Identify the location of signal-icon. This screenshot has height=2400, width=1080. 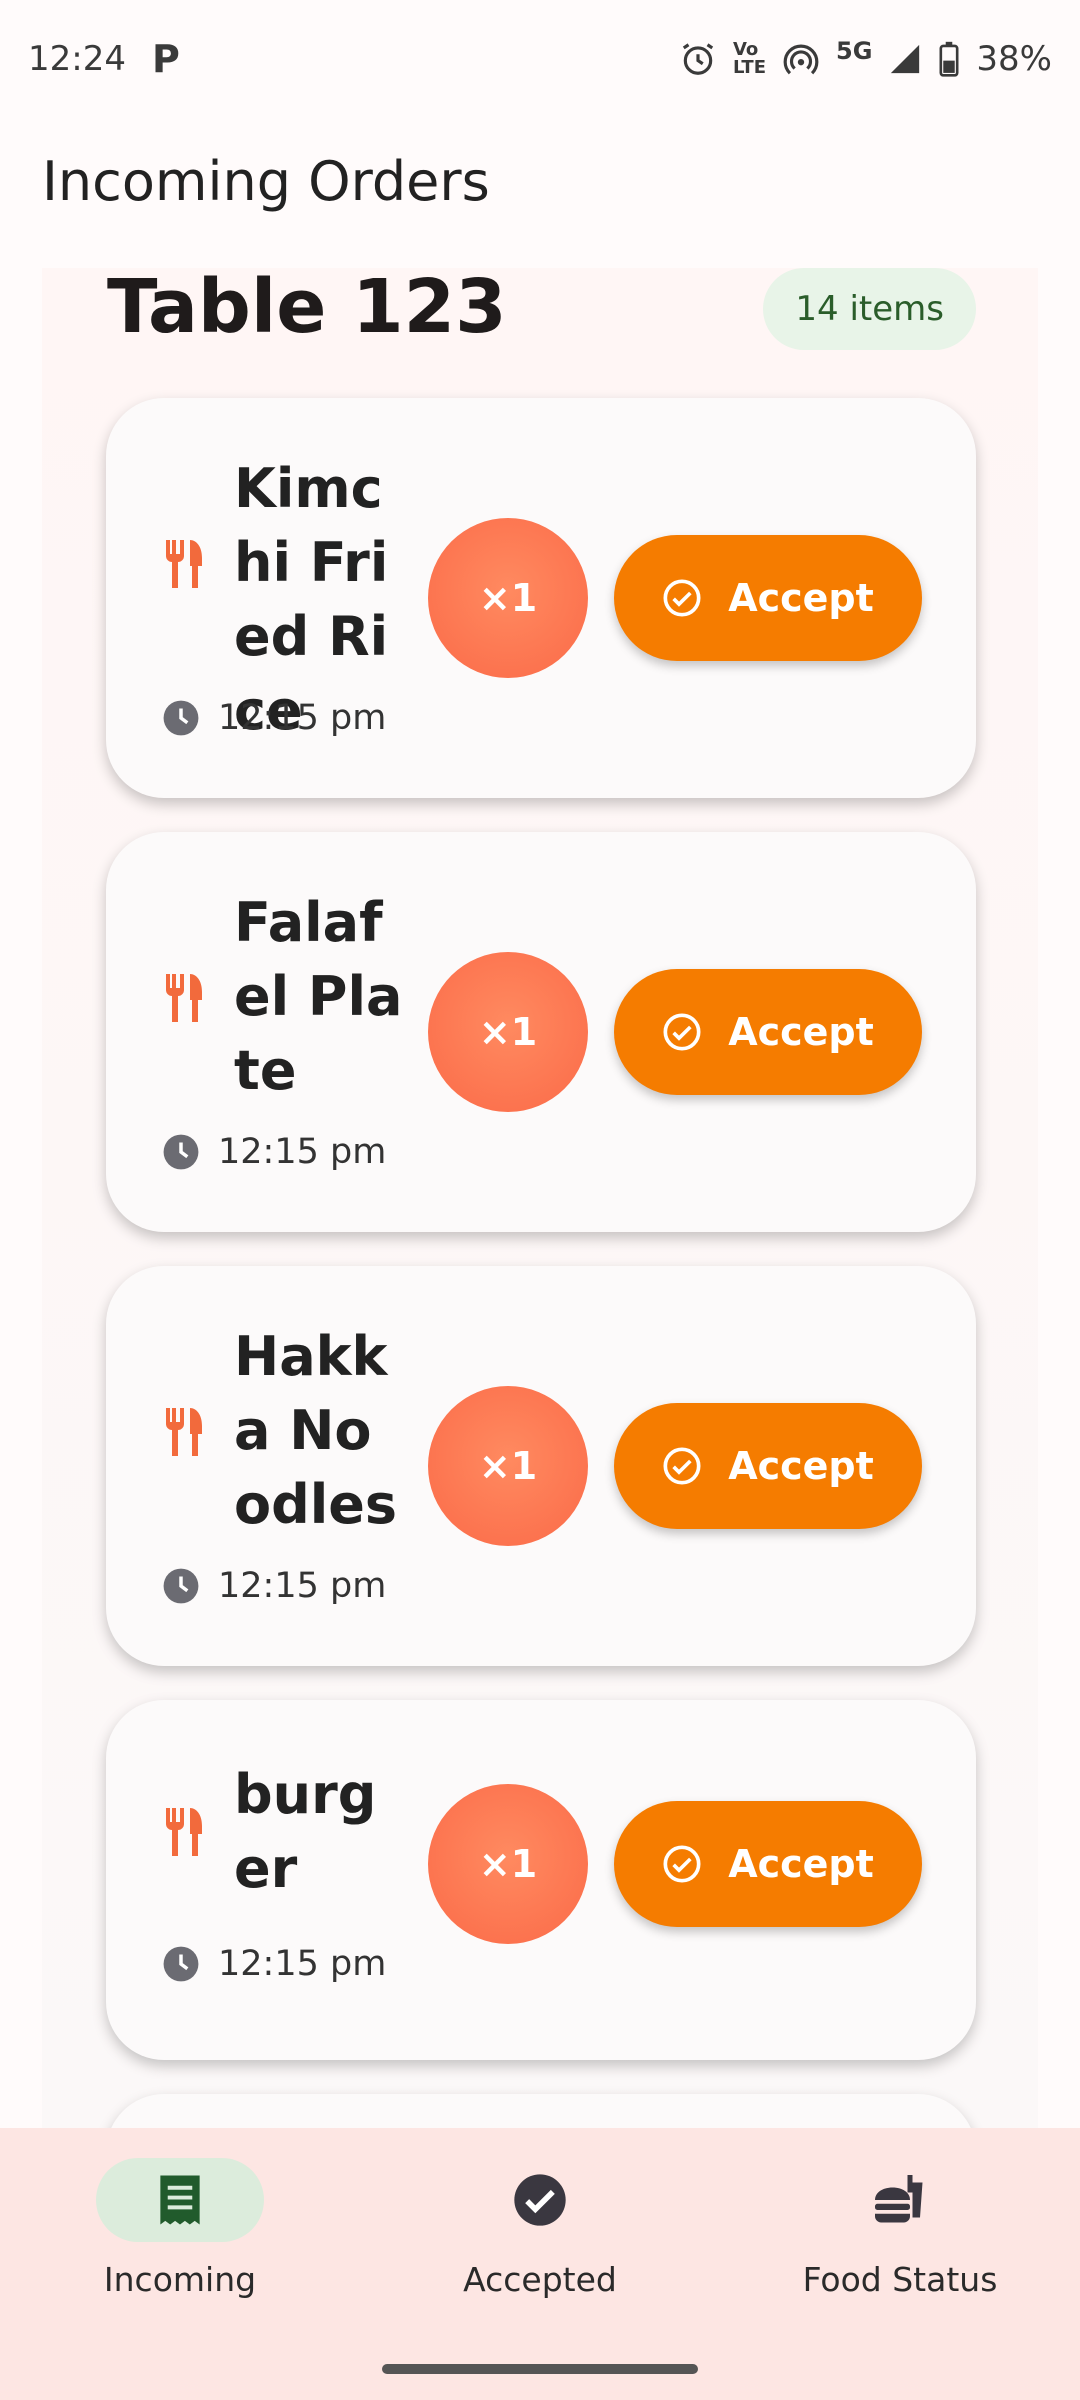
(905, 59).